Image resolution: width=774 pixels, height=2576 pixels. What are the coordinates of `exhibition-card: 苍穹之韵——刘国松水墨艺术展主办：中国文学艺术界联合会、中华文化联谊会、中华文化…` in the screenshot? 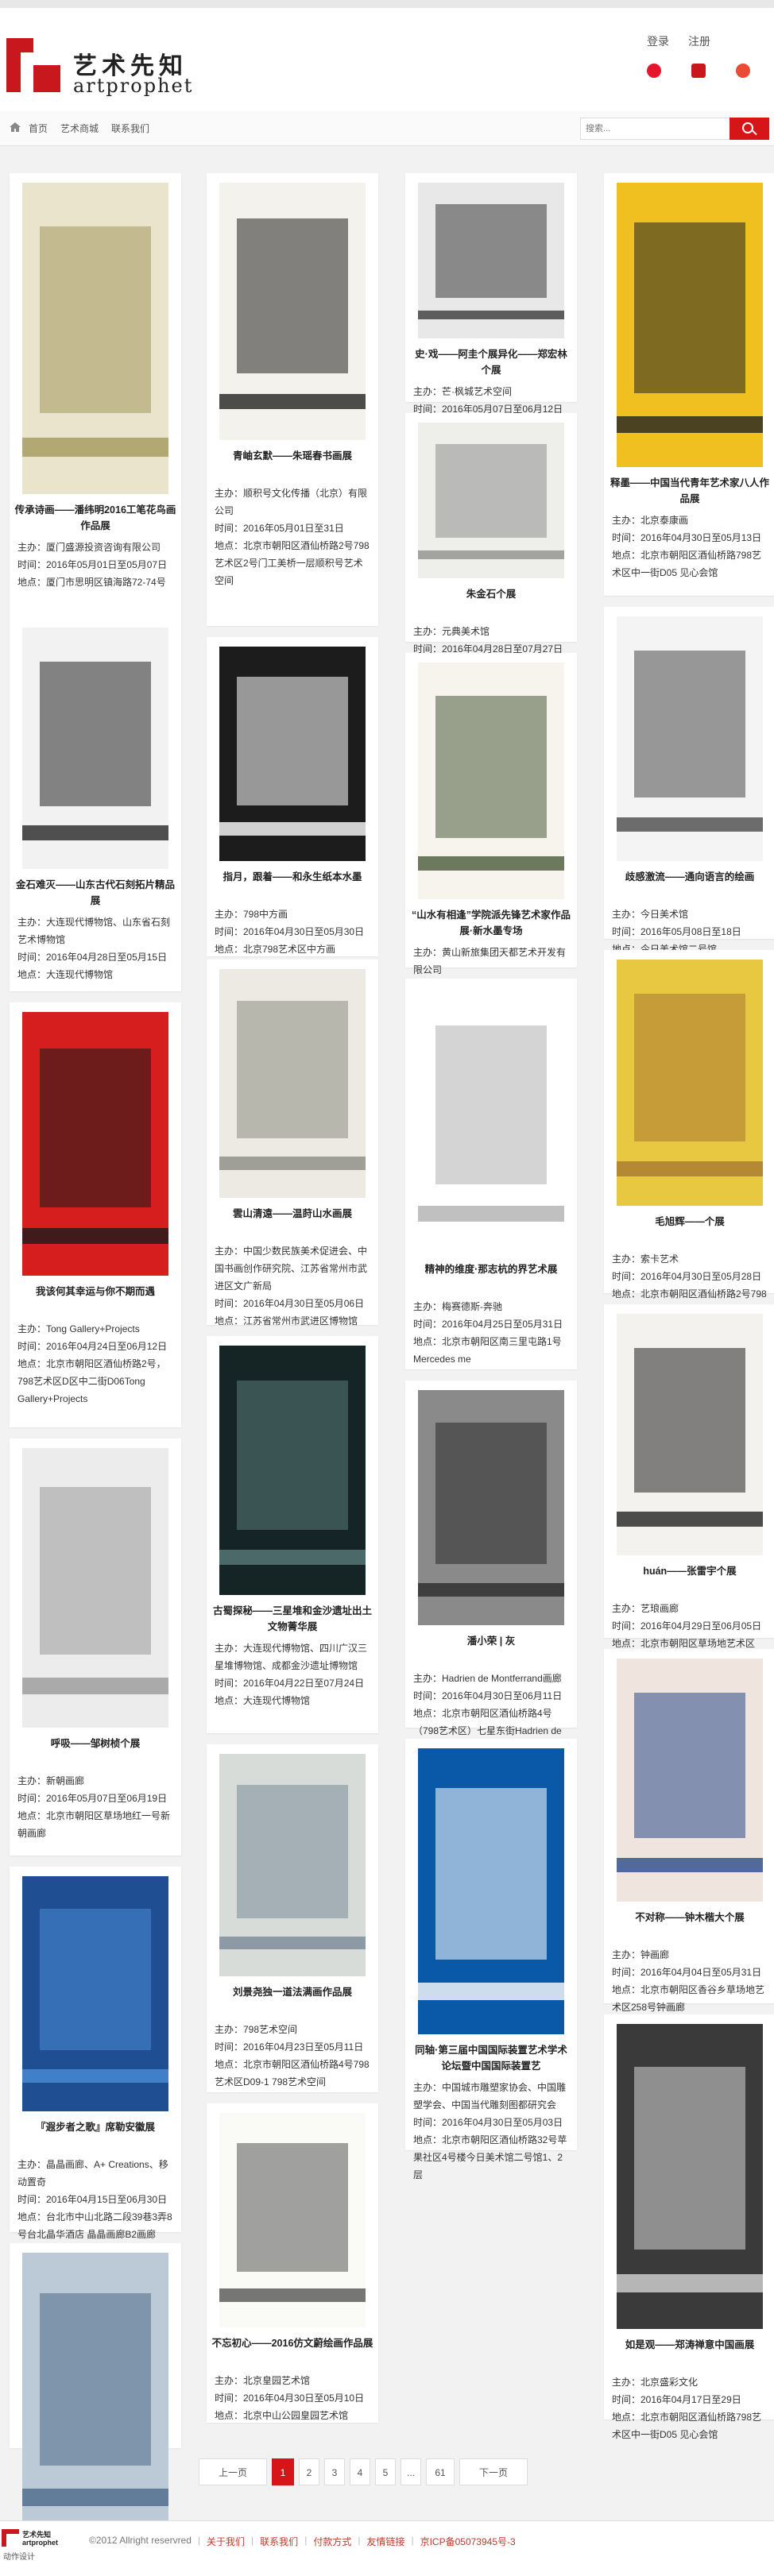 It's located at (95, 2402).